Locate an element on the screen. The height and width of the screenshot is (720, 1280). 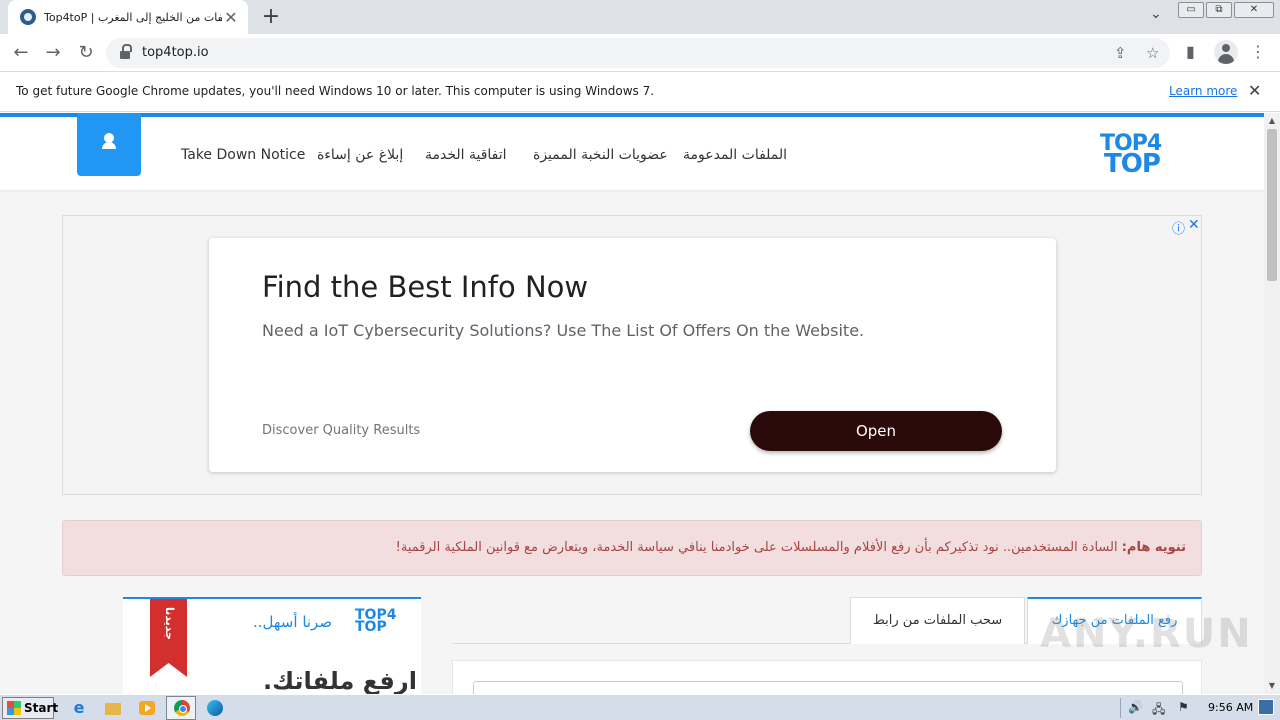
upload-dropzone is located at coordinates (828, 687).